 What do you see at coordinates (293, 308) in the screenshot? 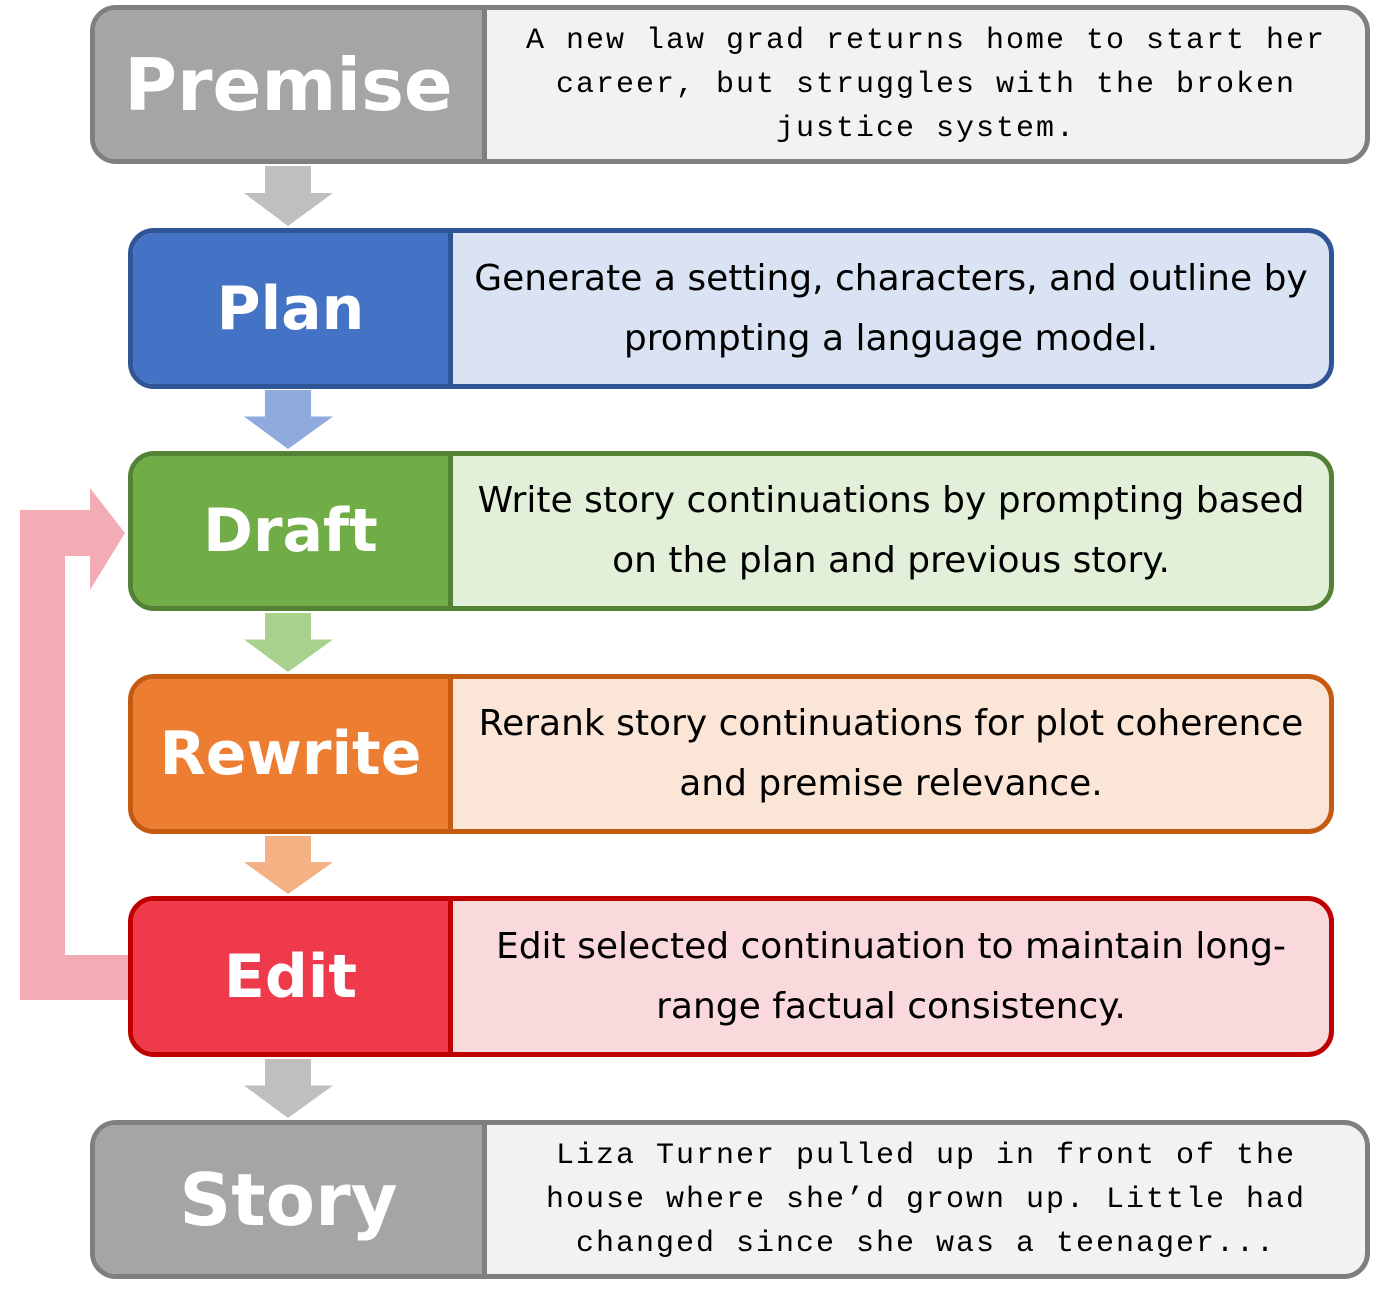
I see `stage-label: Plan` at bounding box center [293, 308].